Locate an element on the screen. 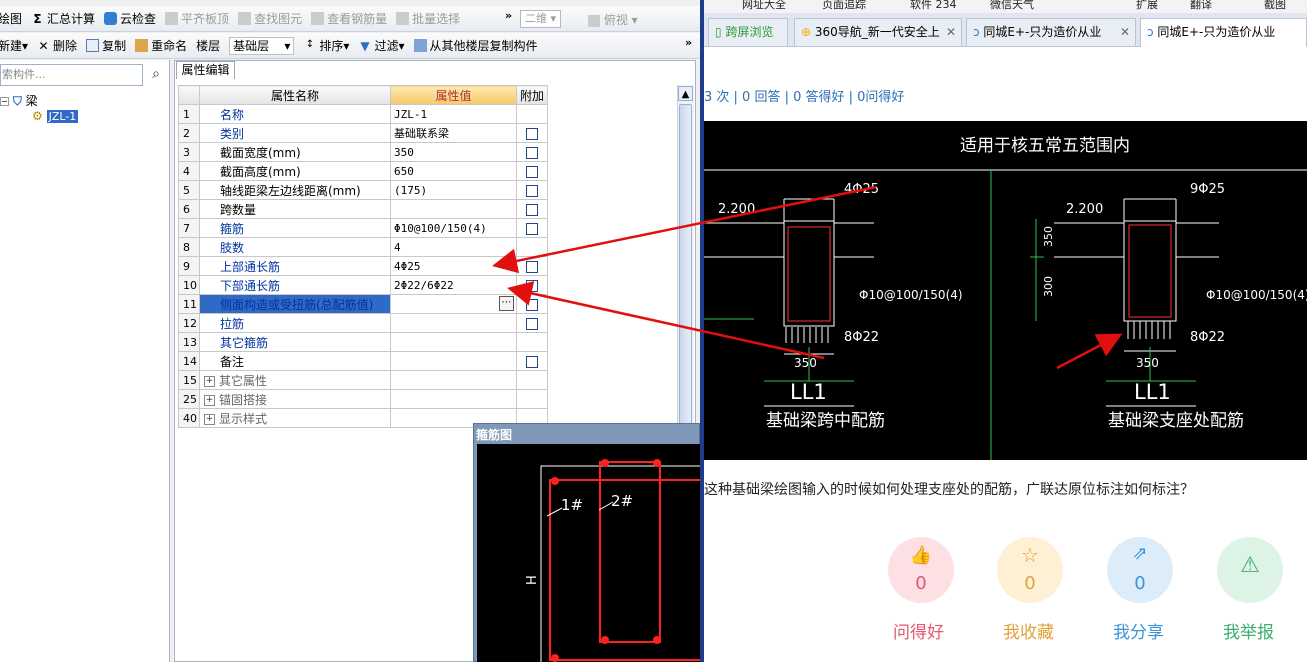 The width and height of the screenshot is (1307, 662). copy-button: 复制 is located at coordinates (106, 45).